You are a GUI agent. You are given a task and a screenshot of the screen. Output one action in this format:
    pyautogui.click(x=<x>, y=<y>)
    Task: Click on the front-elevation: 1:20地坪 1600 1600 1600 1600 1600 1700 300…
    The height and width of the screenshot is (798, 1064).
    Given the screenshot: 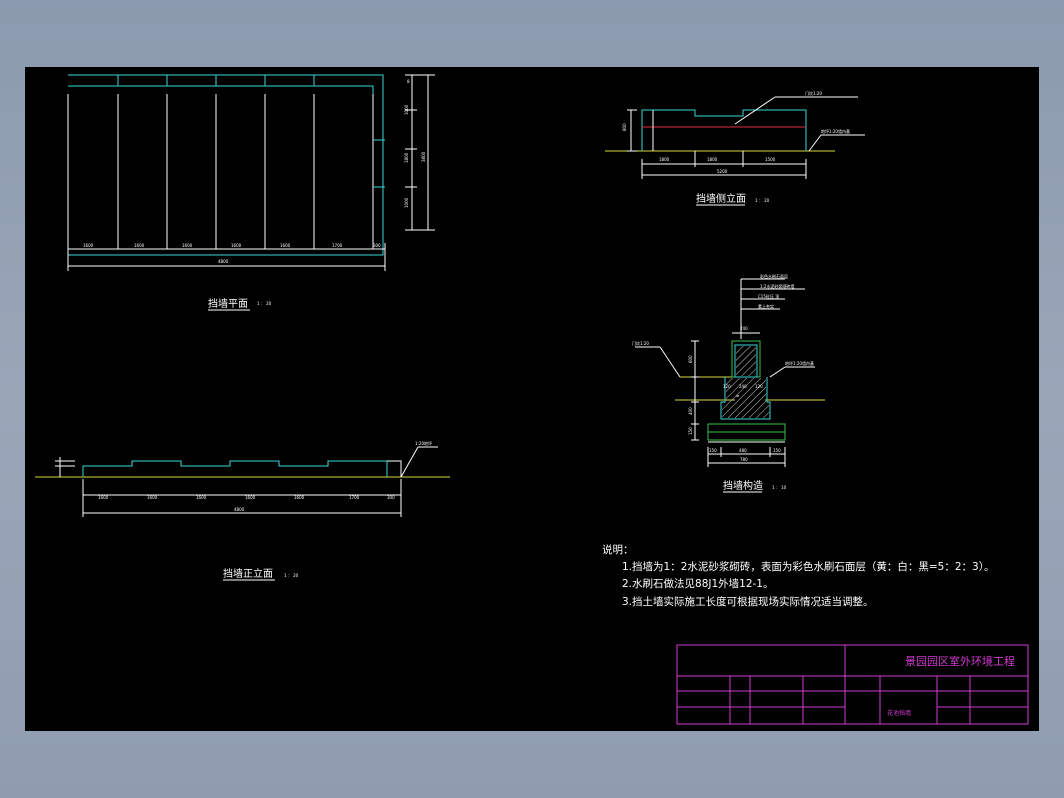 What is the action you would take?
    pyautogui.click(x=242, y=510)
    